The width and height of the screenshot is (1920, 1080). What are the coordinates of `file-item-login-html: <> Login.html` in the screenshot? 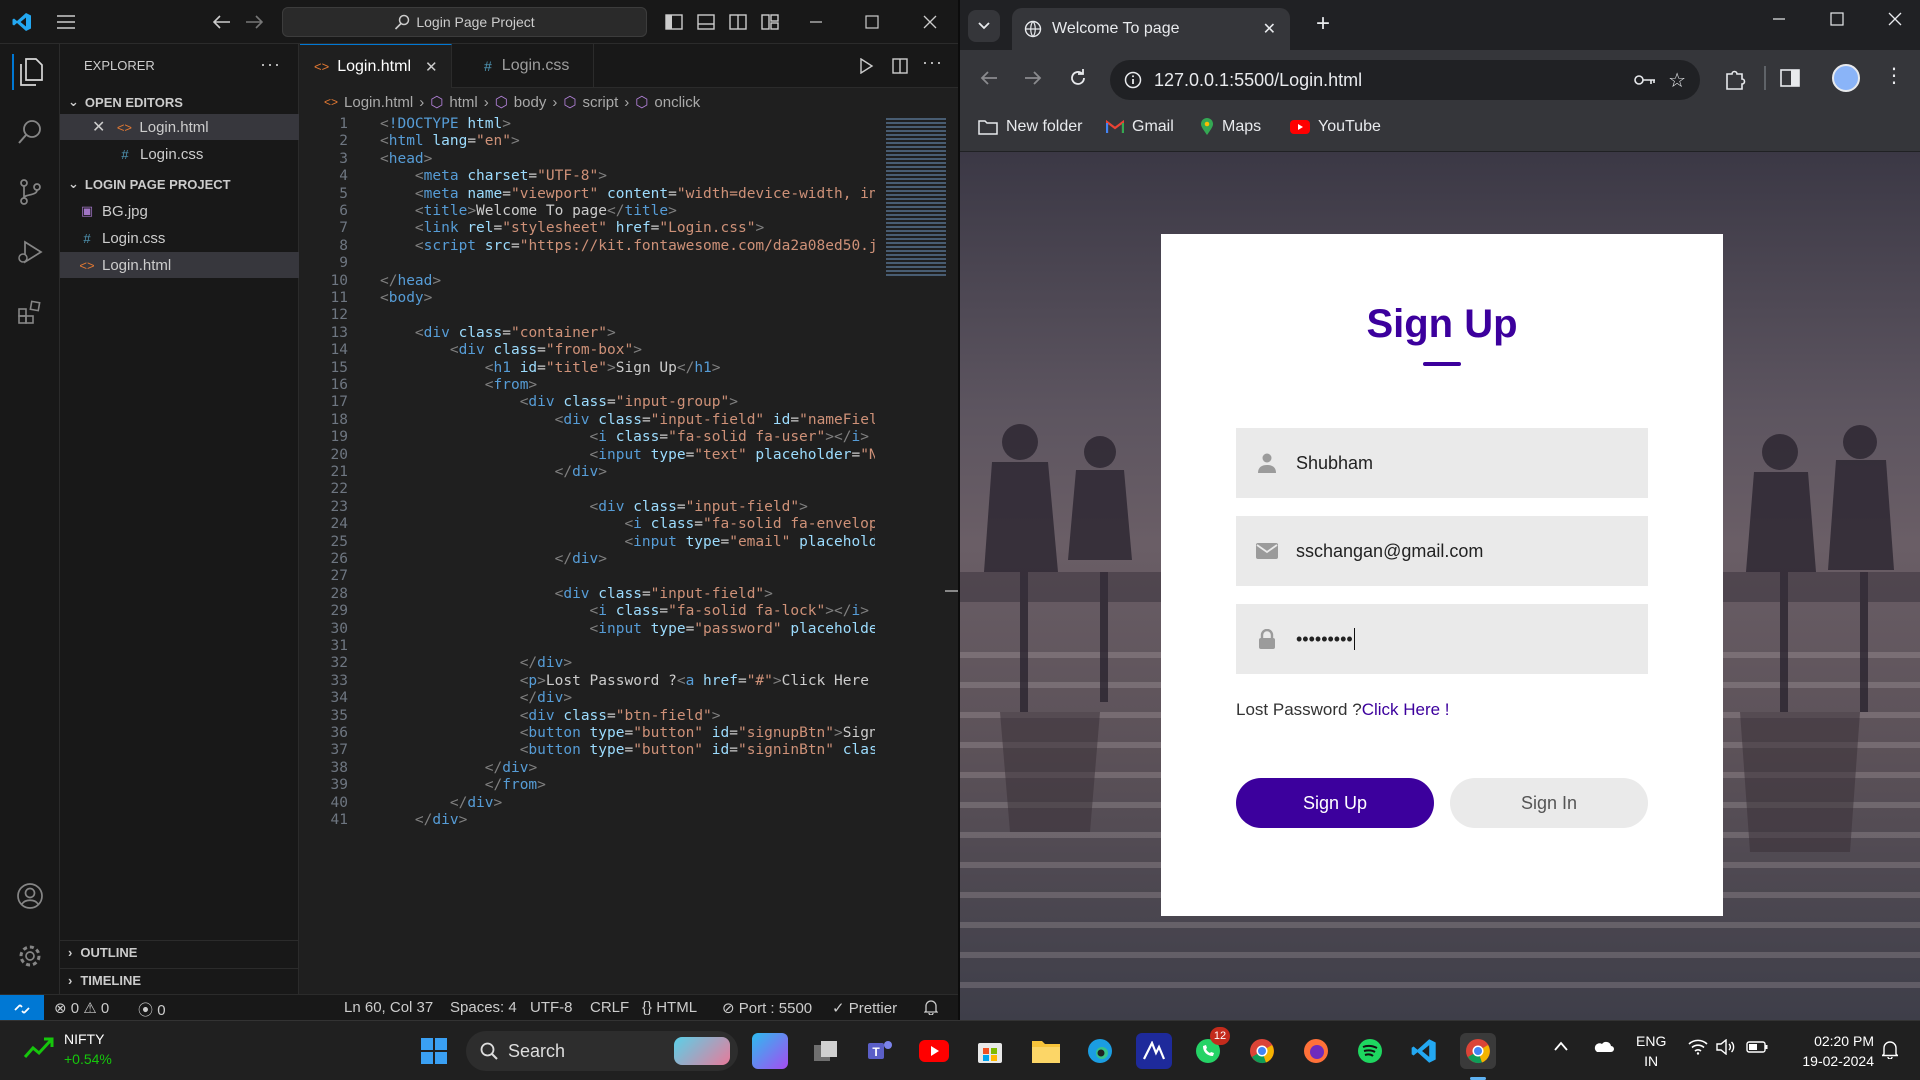 It's located at (179, 265).